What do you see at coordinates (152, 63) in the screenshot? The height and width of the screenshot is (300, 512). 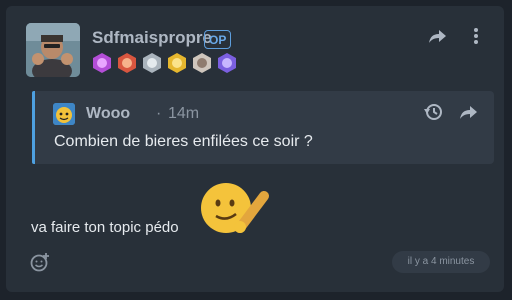 I see `silver-badge-icon` at bounding box center [152, 63].